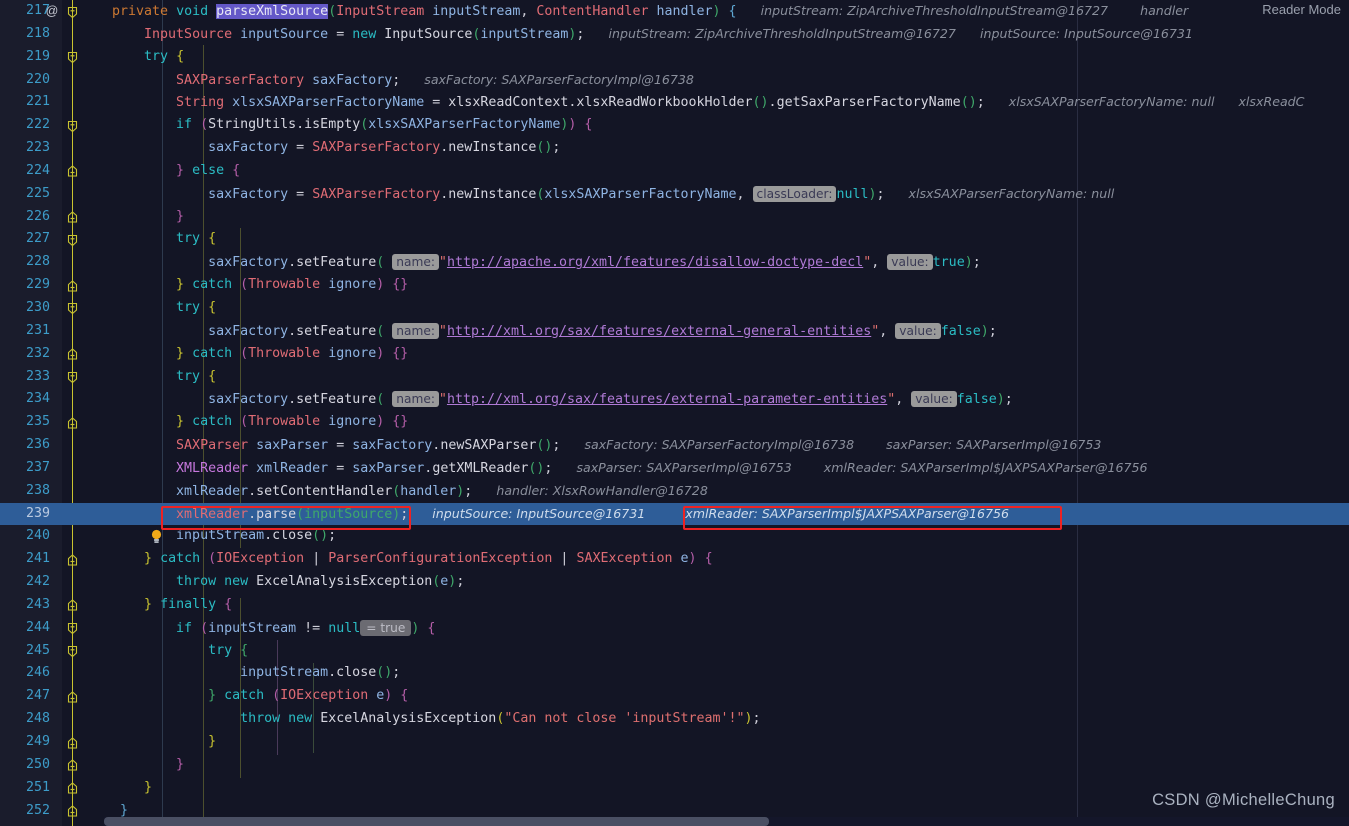 This screenshot has width=1349, height=826. I want to click on code-row: 243 } finally {, so click(674, 605).